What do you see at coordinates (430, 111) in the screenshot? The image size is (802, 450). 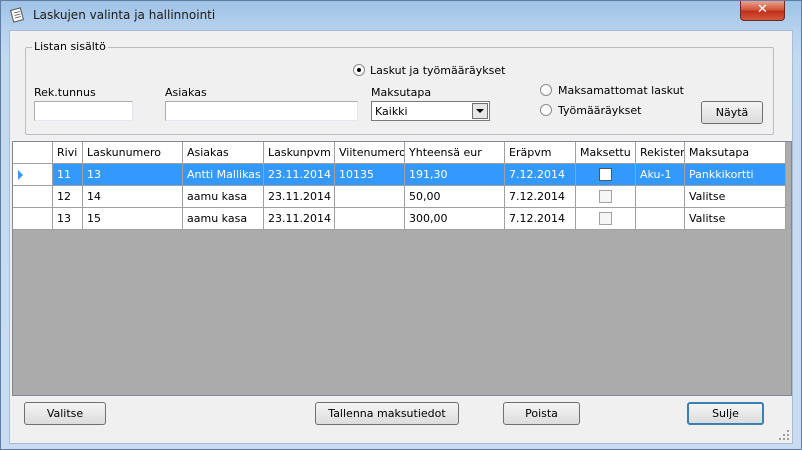 I see `maksutapa-select: Kaikki` at bounding box center [430, 111].